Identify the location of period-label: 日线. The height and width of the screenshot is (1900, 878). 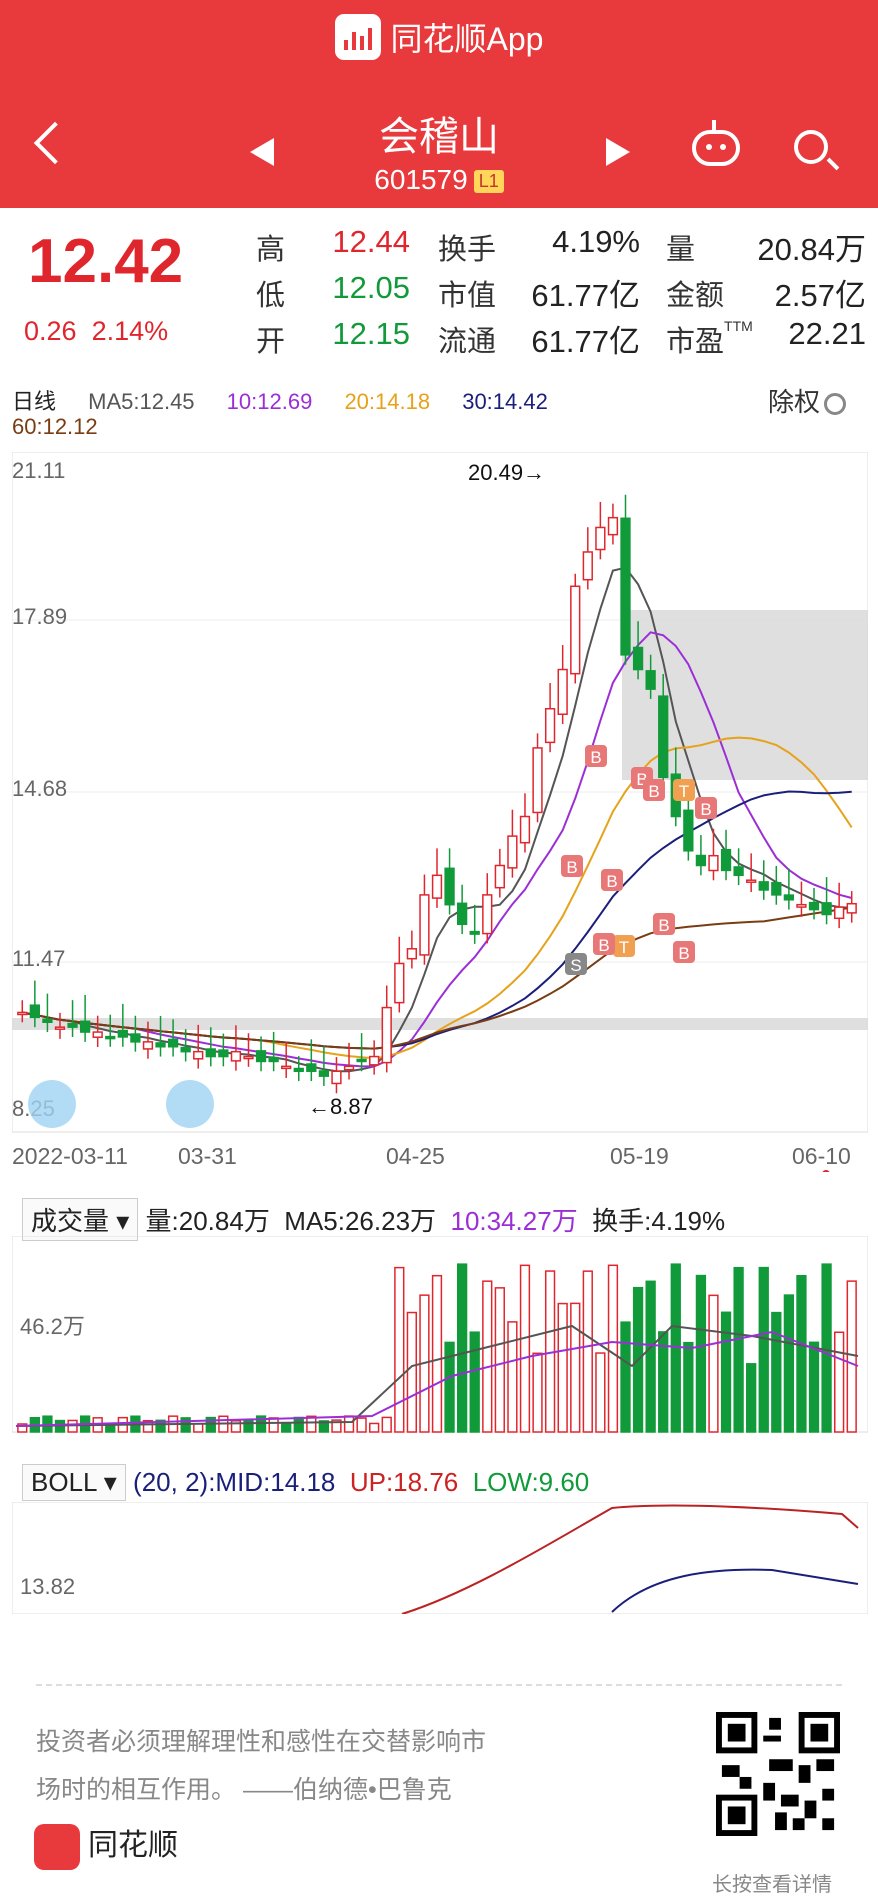
(34, 401).